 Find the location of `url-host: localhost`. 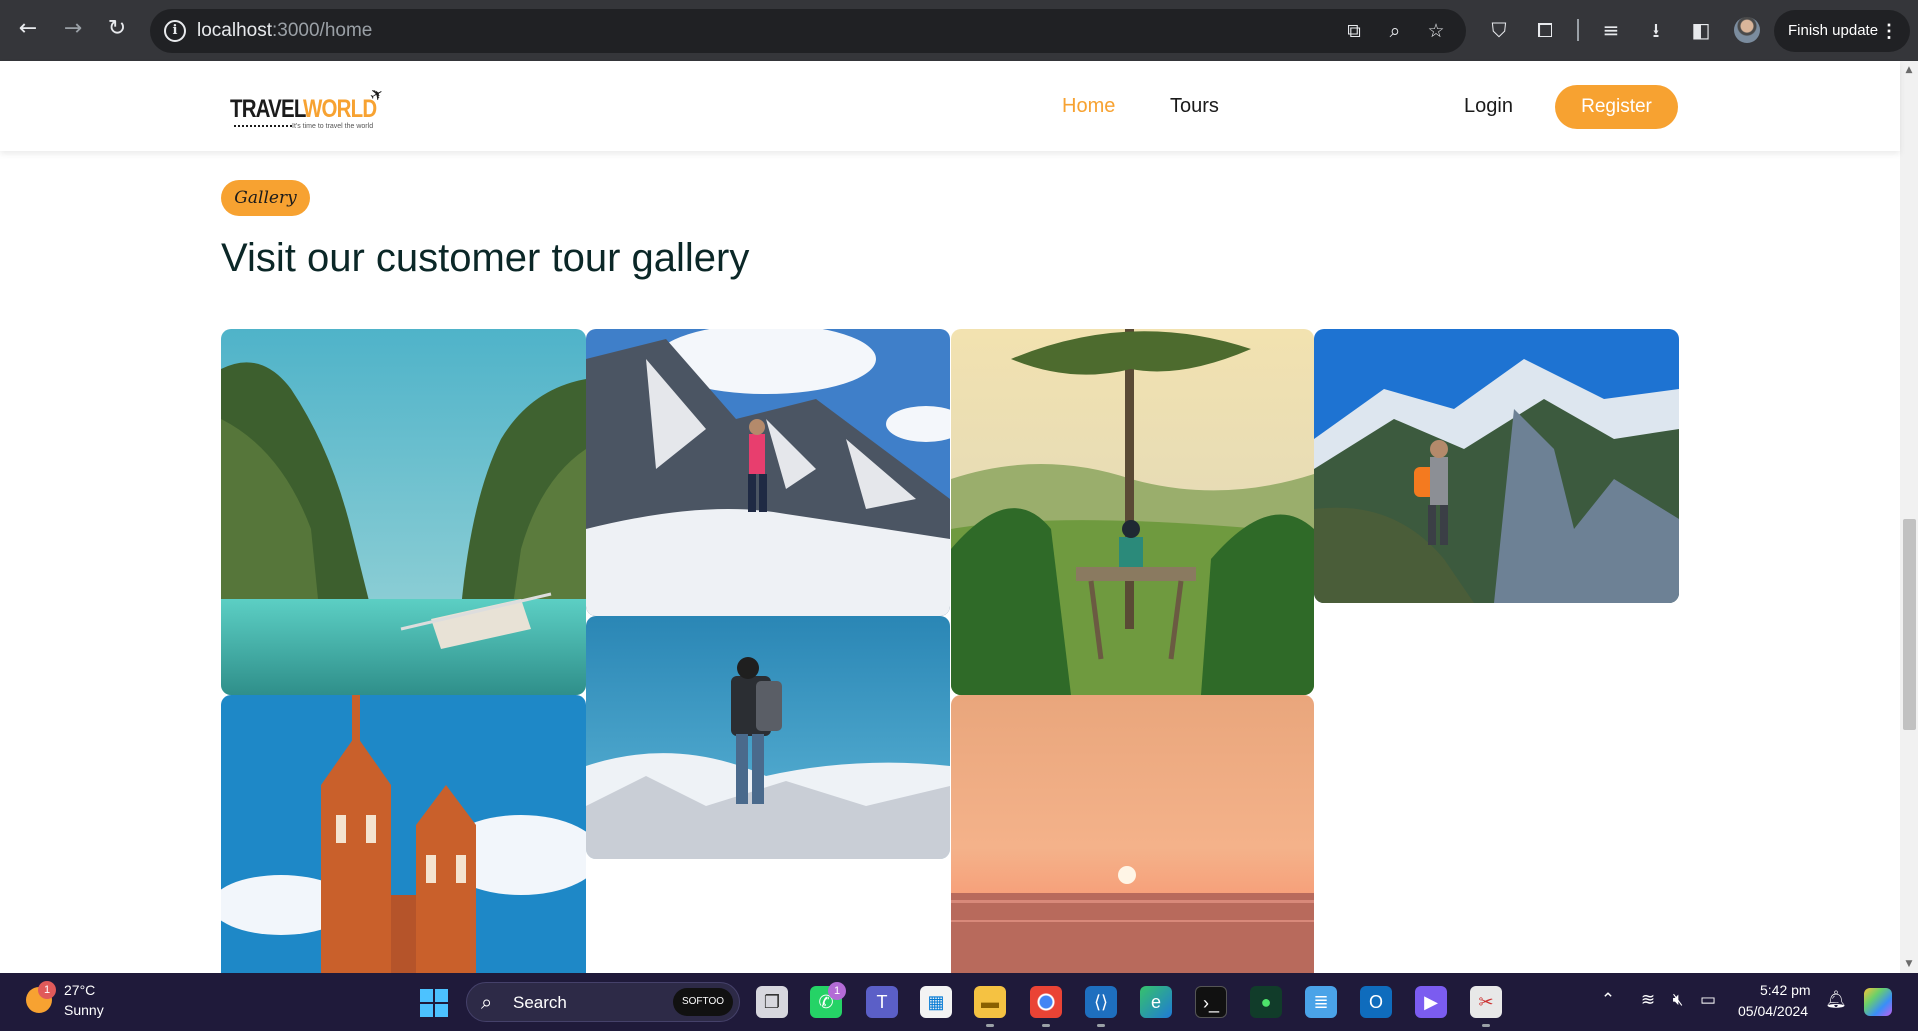

url-host: localhost is located at coordinates (234, 30).